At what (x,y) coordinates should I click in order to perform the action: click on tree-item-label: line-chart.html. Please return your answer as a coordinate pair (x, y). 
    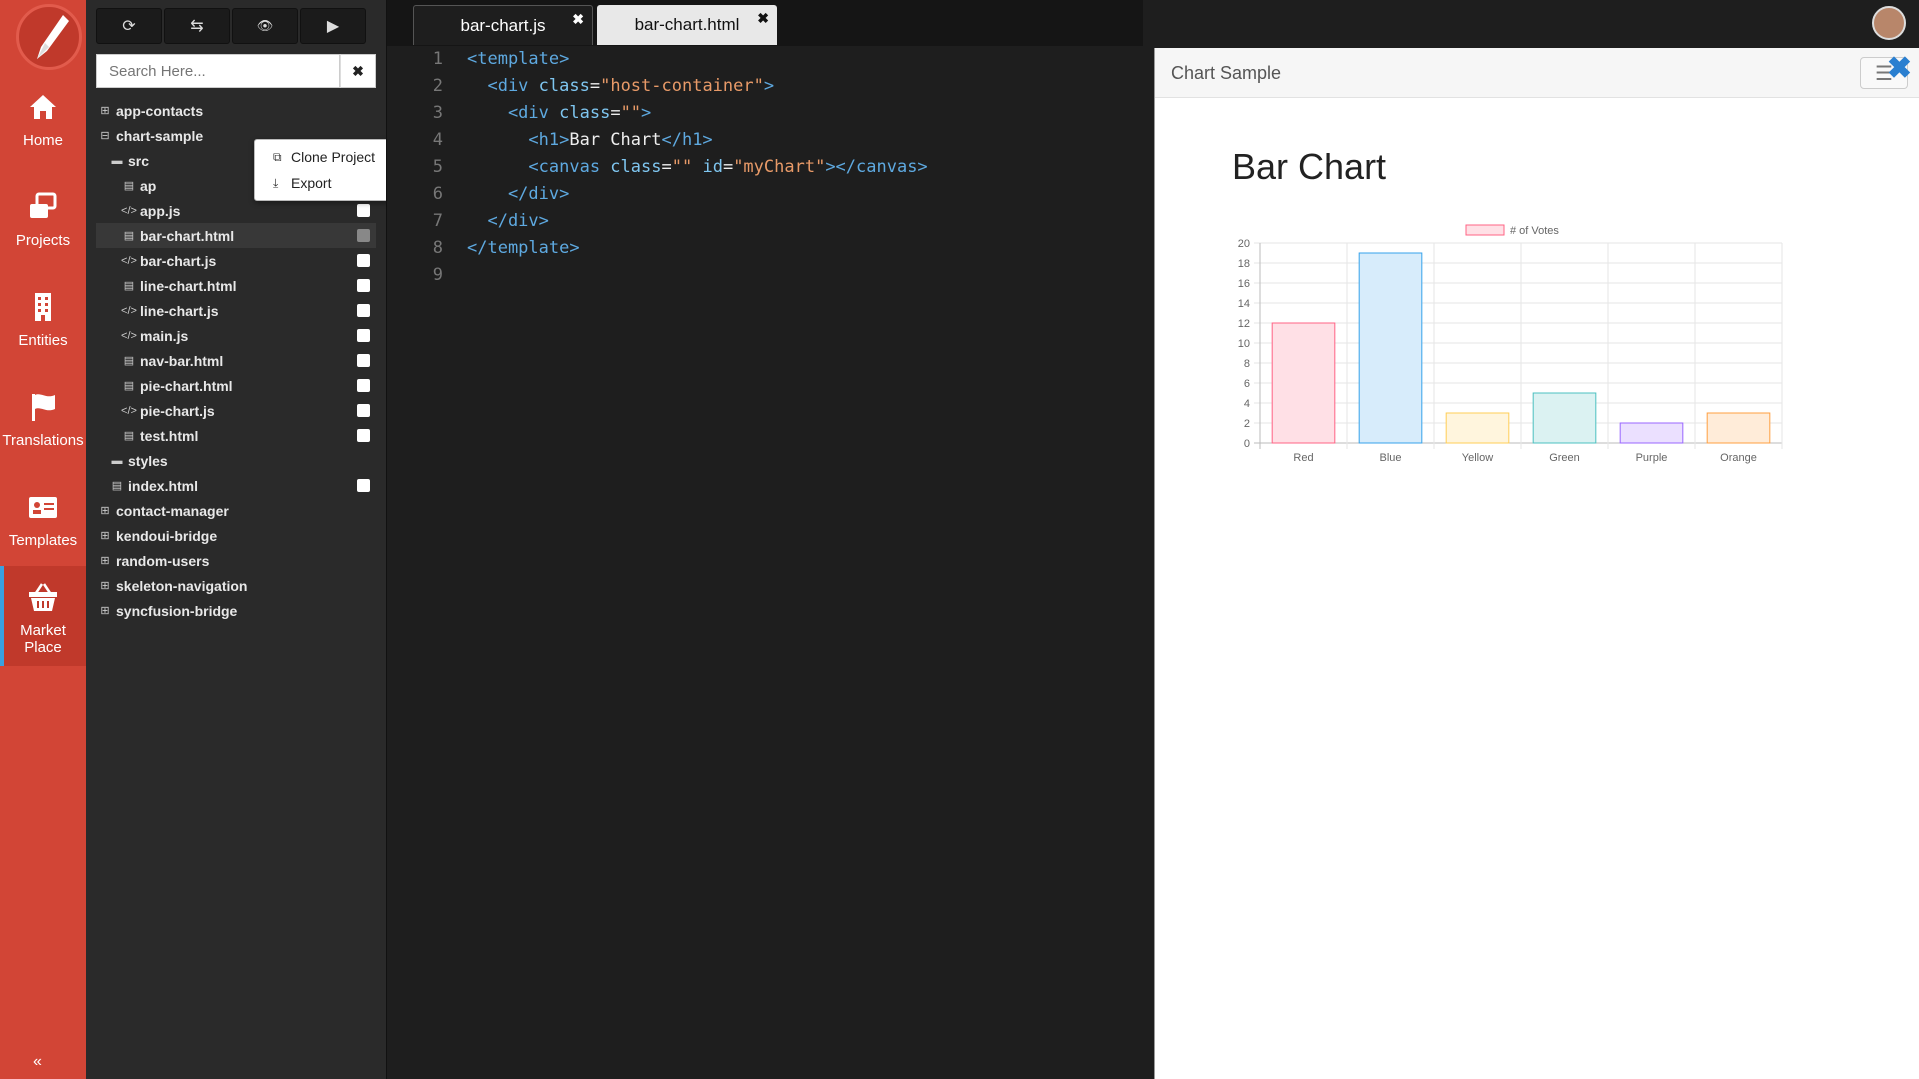
    Looking at the image, I should click on (188, 285).